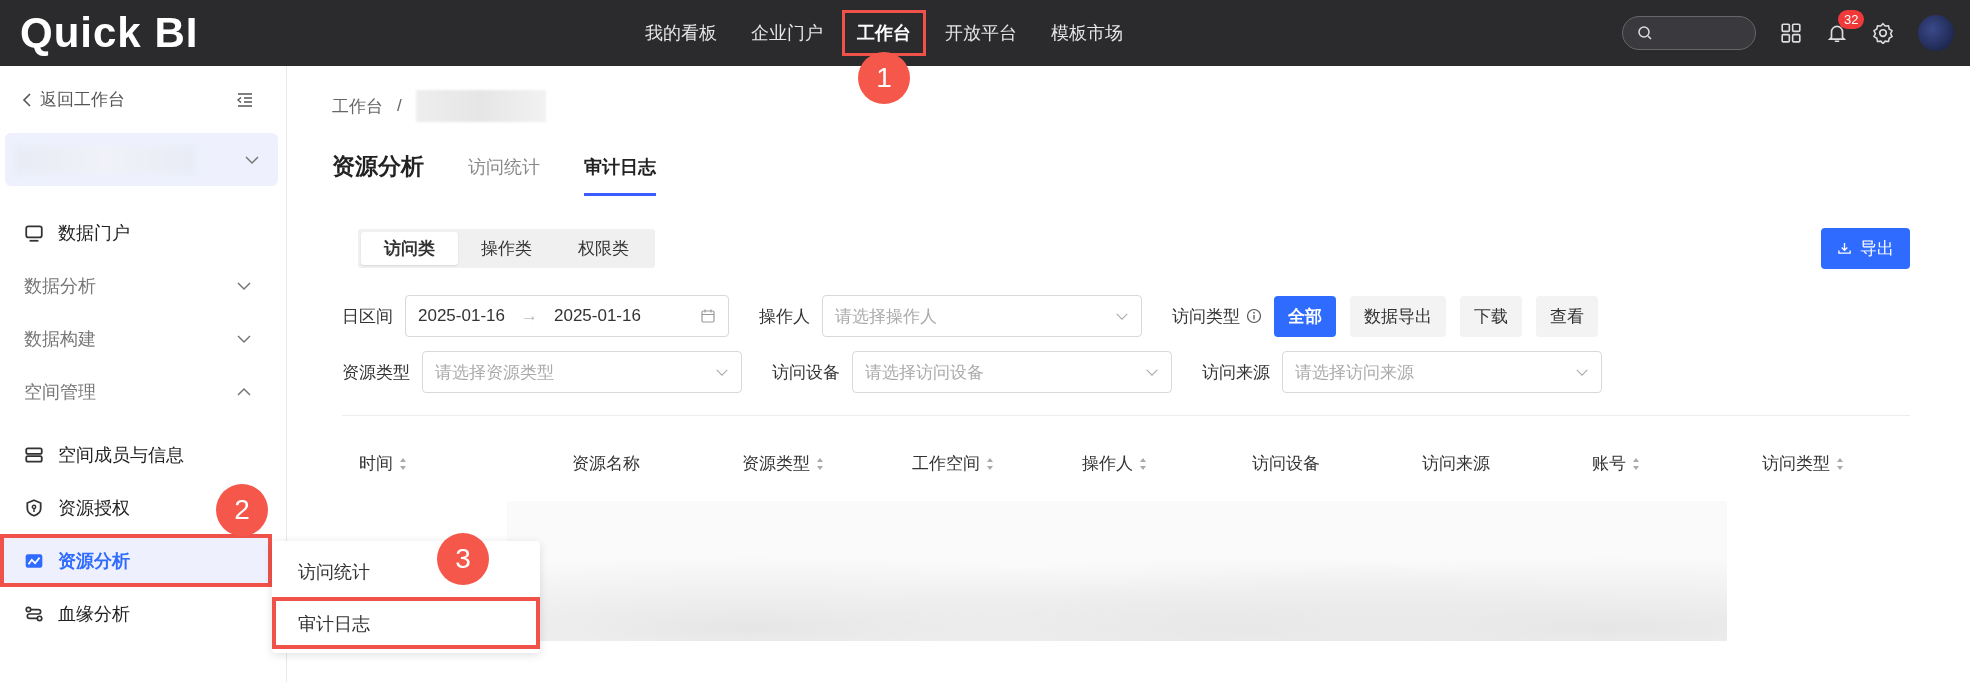 This screenshot has height=682, width=1970. Describe the element at coordinates (367, 316) in the screenshot. I see `filter-label: 日区间` at that location.